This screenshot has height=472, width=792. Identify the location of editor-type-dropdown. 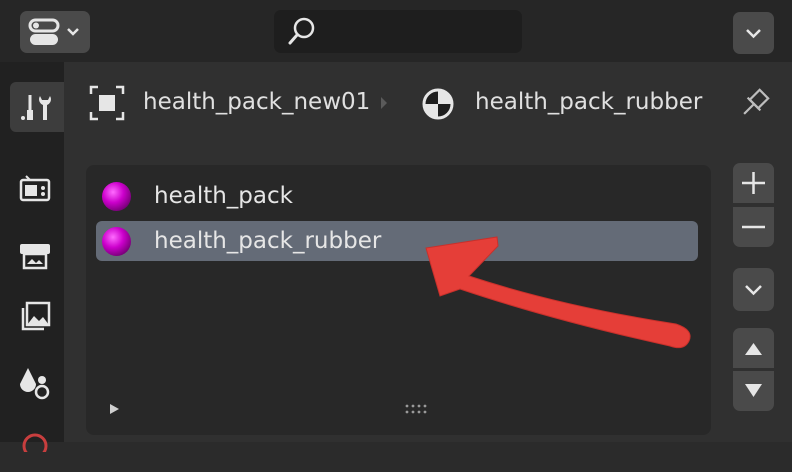
(55, 32).